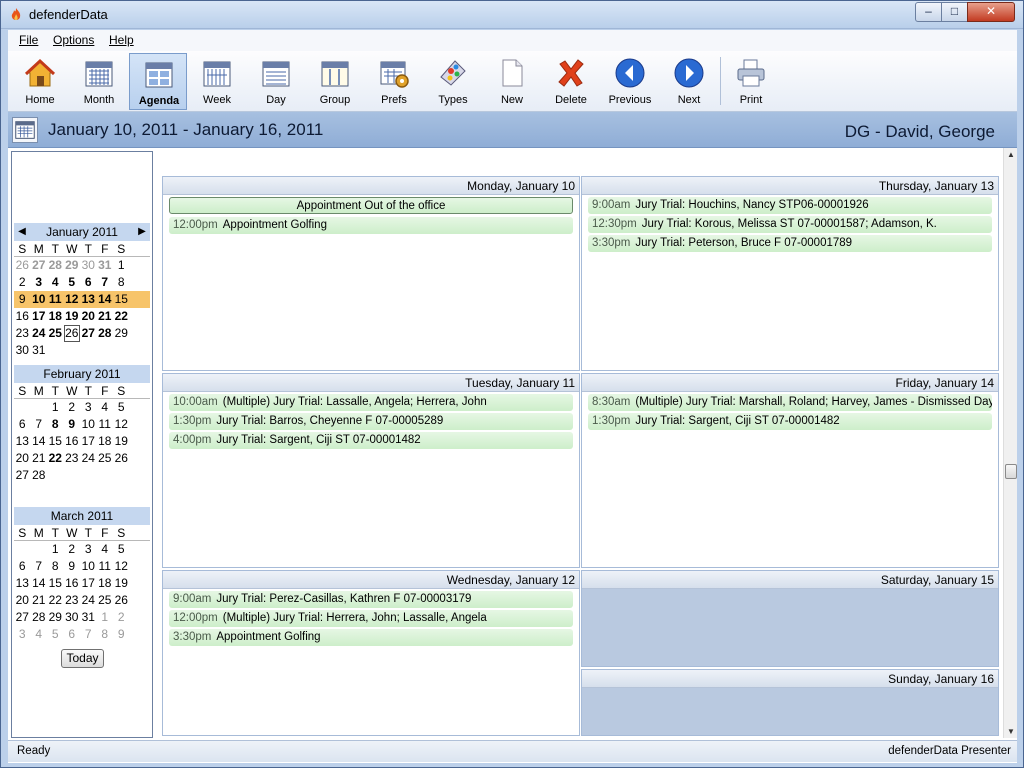 The width and height of the screenshot is (1024, 768). I want to click on maximize-button: □, so click(954, 12).